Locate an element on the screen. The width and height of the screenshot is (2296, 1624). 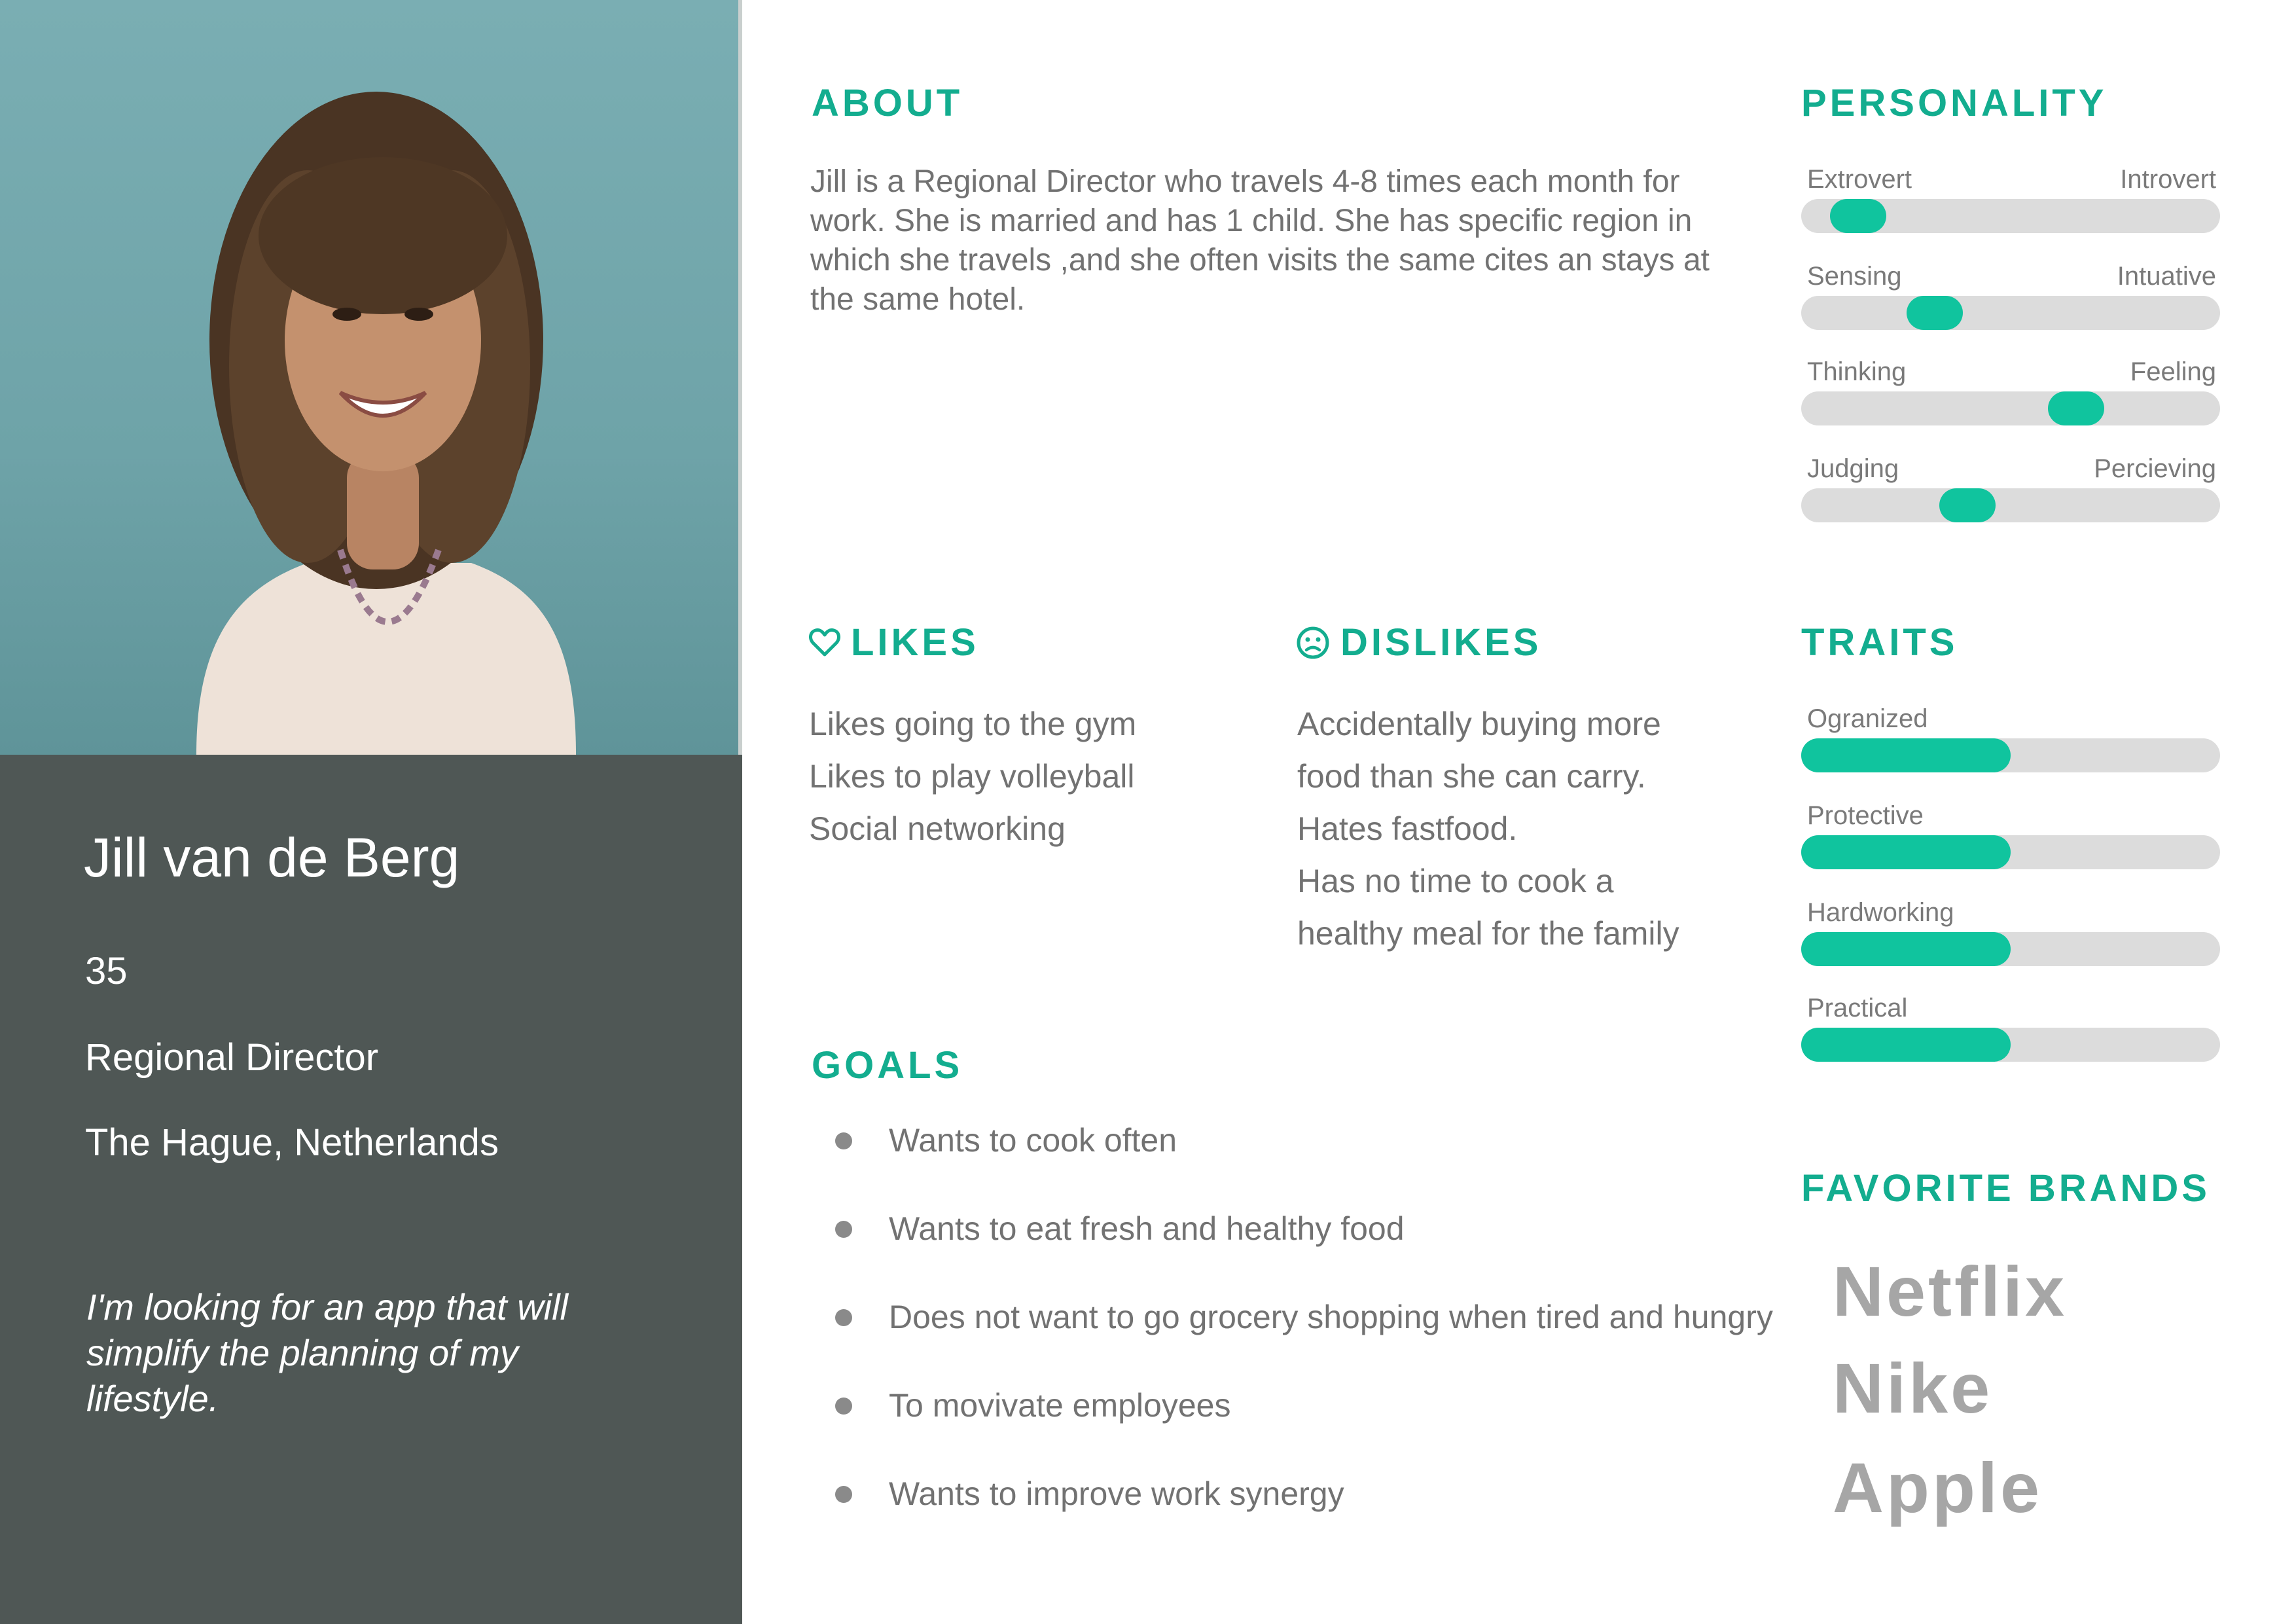
trait-practical: Practical is located at coordinates (2010, 1028).